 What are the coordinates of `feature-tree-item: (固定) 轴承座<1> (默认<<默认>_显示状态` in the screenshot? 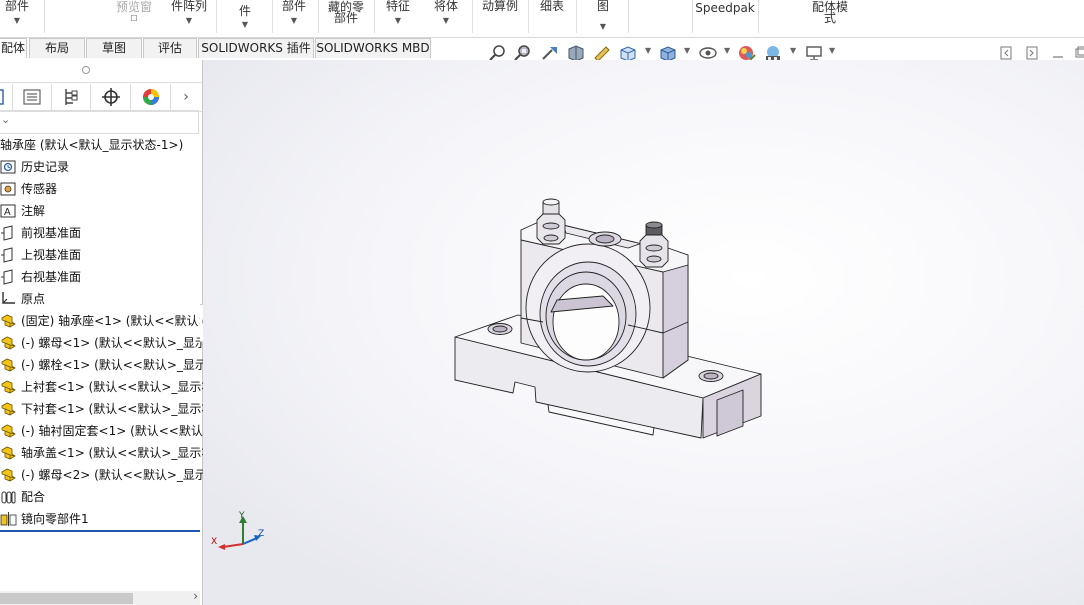 It's located at (101, 321).